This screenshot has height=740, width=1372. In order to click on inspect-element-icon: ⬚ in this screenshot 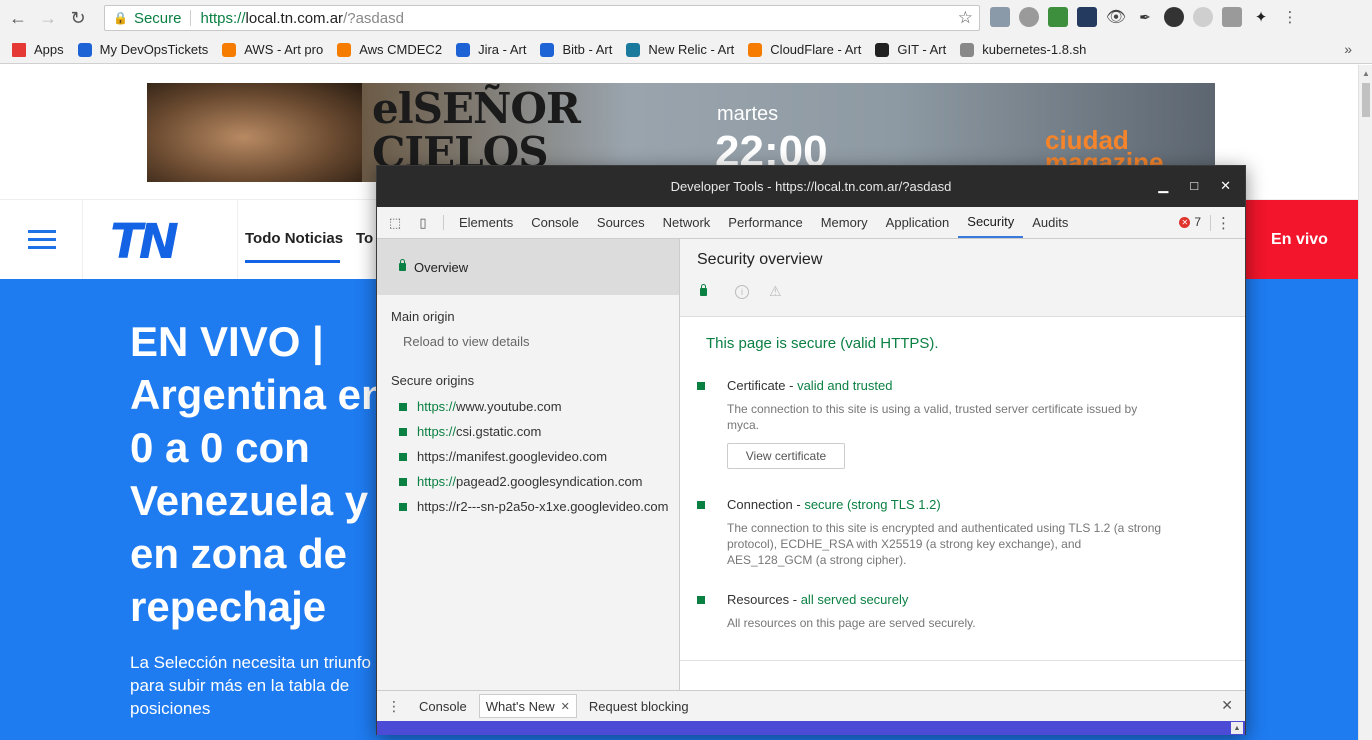, I will do `click(395, 222)`.